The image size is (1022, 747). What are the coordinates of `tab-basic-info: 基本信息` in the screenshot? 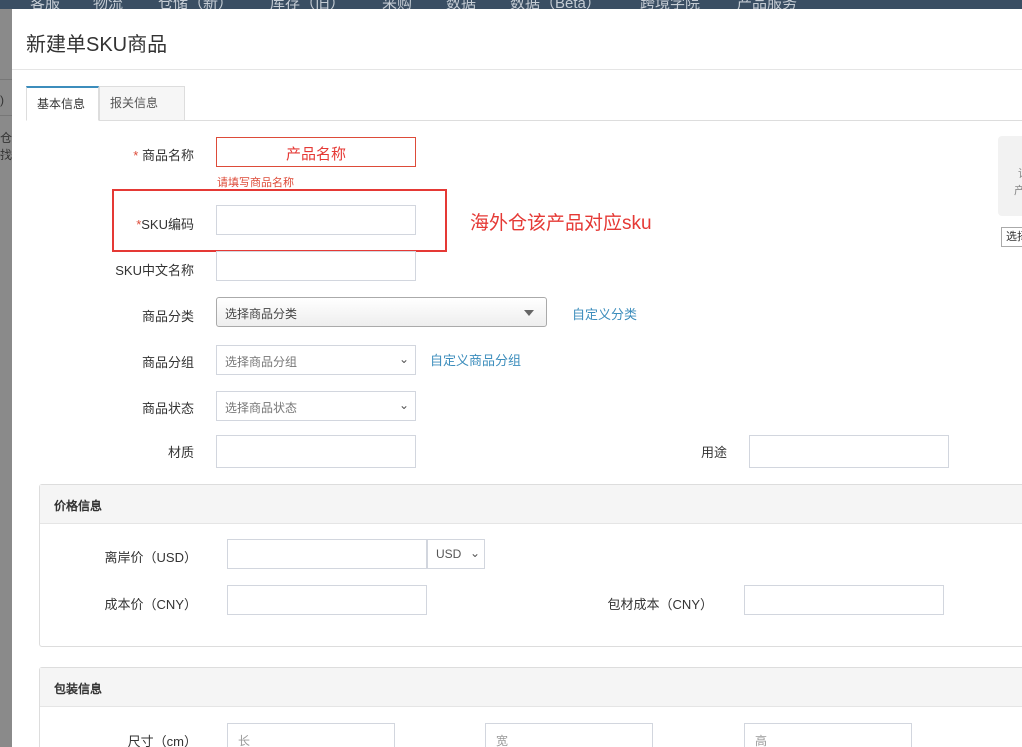 It's located at (62, 103).